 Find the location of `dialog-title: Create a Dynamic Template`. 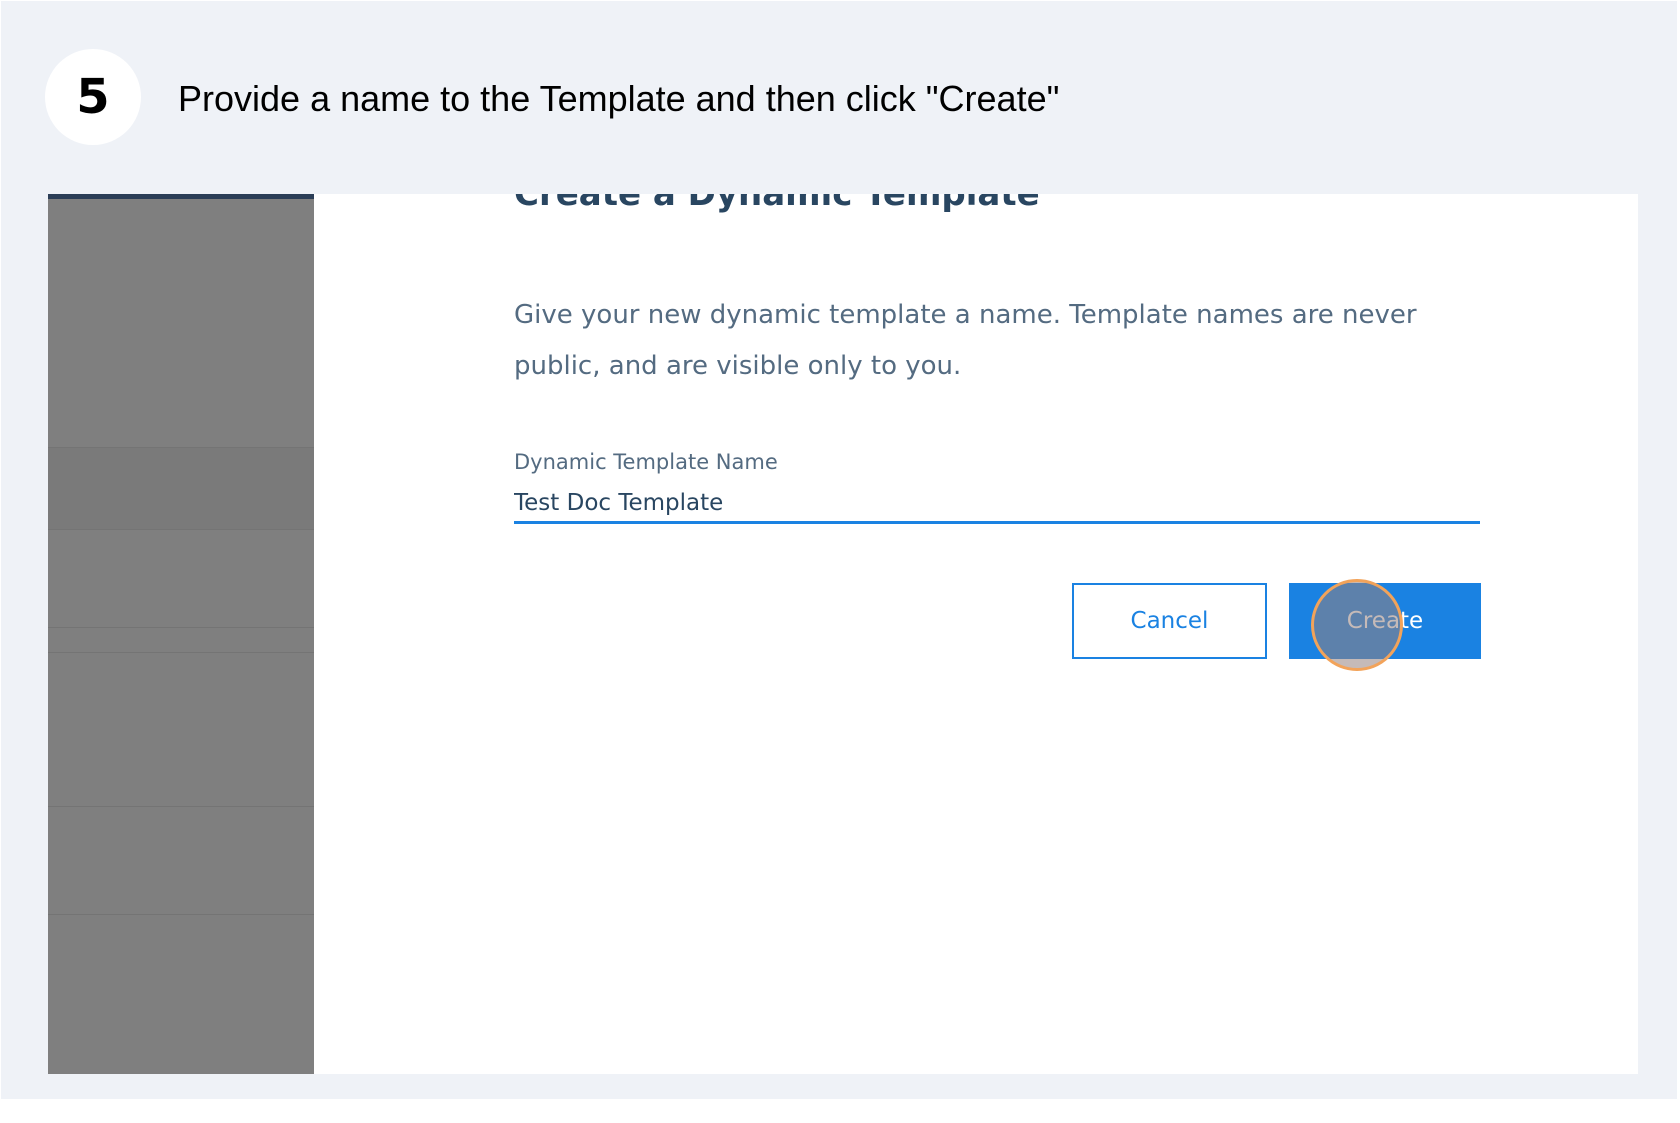

dialog-title: Create a Dynamic Template is located at coordinates (777, 204).